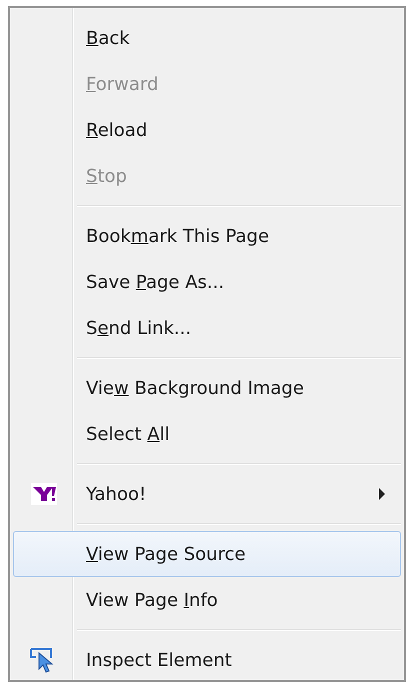 The image size is (410, 688). I want to click on menu-item: Reload, so click(207, 130).